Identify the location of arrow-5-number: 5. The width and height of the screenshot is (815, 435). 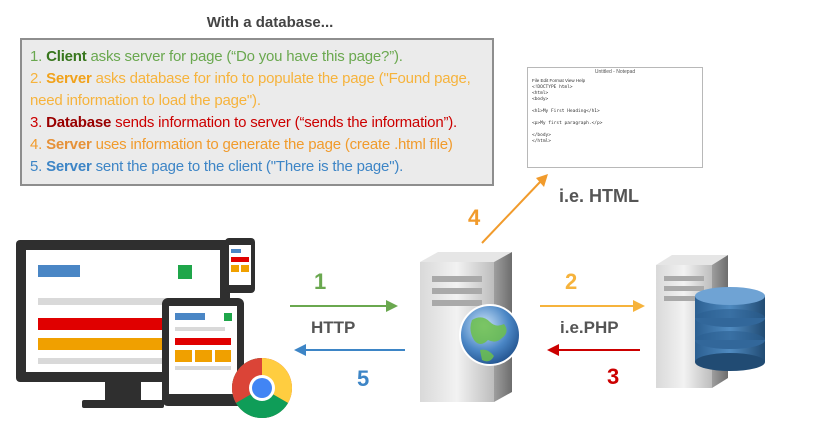
(363, 378).